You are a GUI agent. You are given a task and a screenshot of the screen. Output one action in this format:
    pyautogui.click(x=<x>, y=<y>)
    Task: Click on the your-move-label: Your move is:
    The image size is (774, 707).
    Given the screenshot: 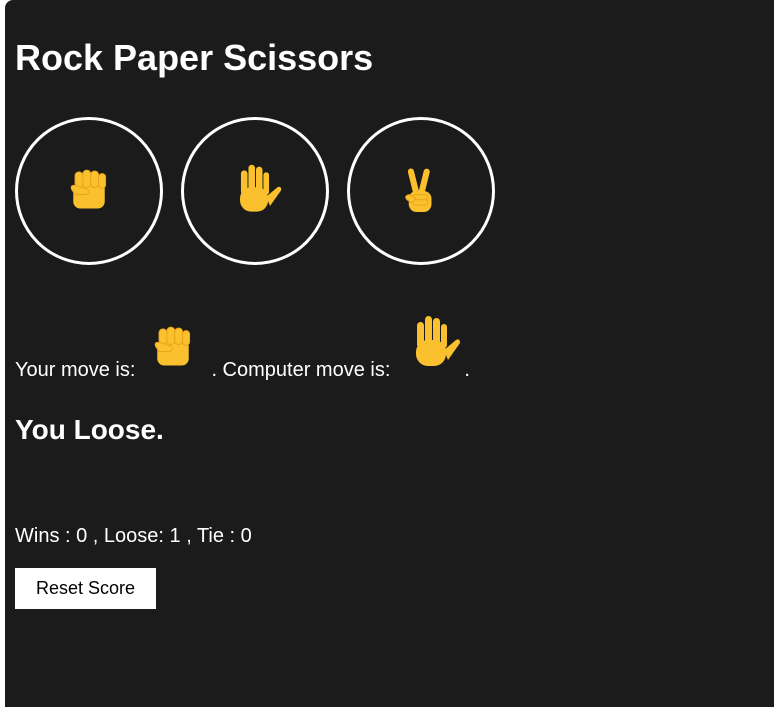 What is the action you would take?
    pyautogui.click(x=75, y=370)
    